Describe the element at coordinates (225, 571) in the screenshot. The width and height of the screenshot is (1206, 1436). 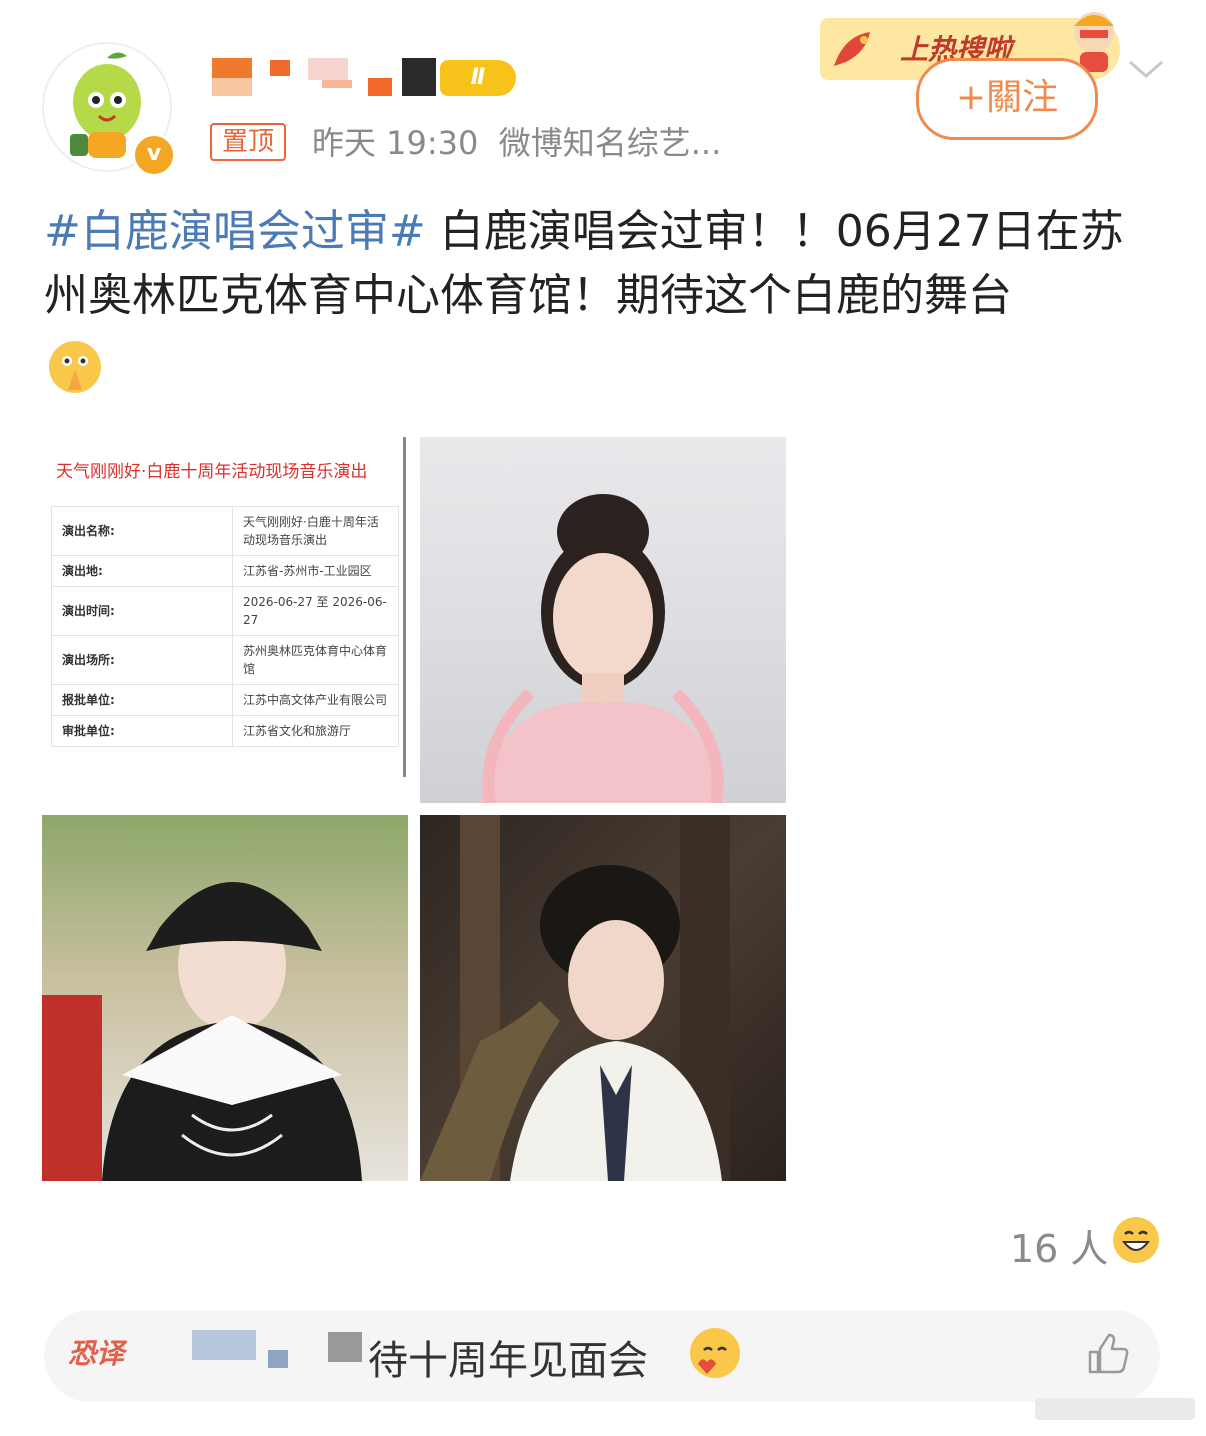
I see `table-row: 演出地: 江苏省-苏州市-工业园区` at that location.